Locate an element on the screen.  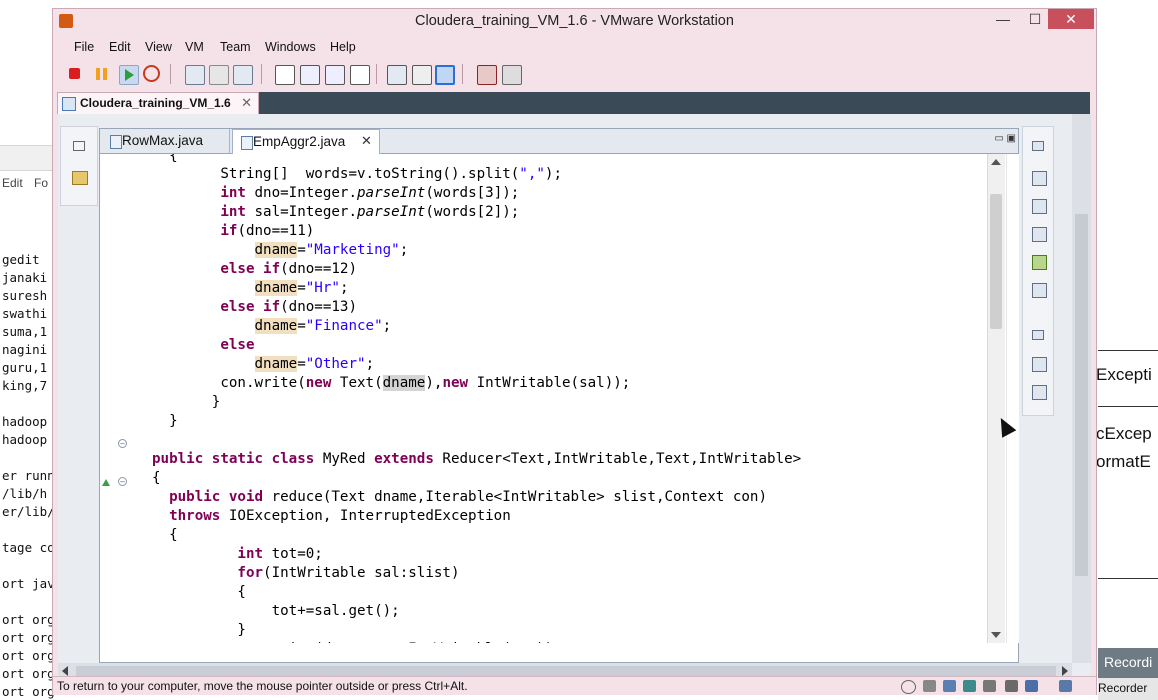
console-view-icon is located at coordinates (397, 75).